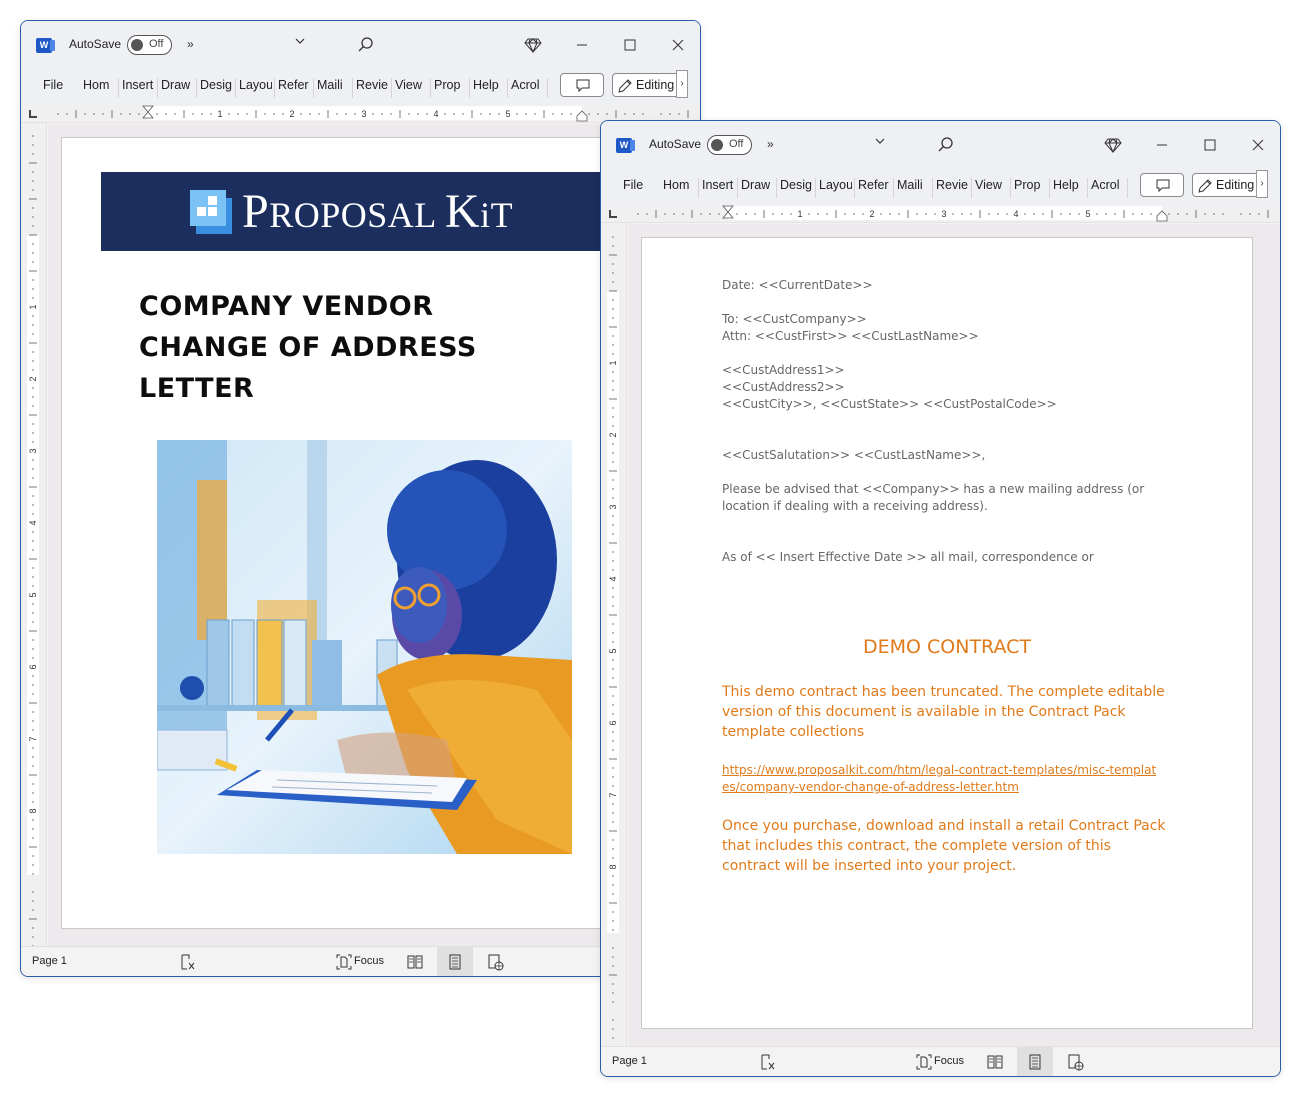 The height and width of the screenshot is (1100, 1300). What do you see at coordinates (502, 215) in the screenshot?
I see `brand-letter: T` at bounding box center [502, 215].